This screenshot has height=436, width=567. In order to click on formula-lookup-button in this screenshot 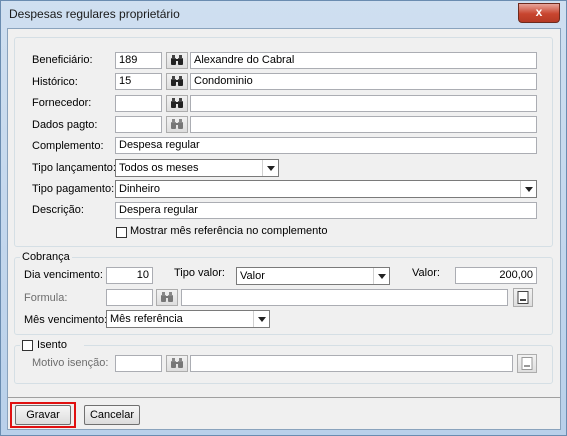, I will do `click(167, 297)`.